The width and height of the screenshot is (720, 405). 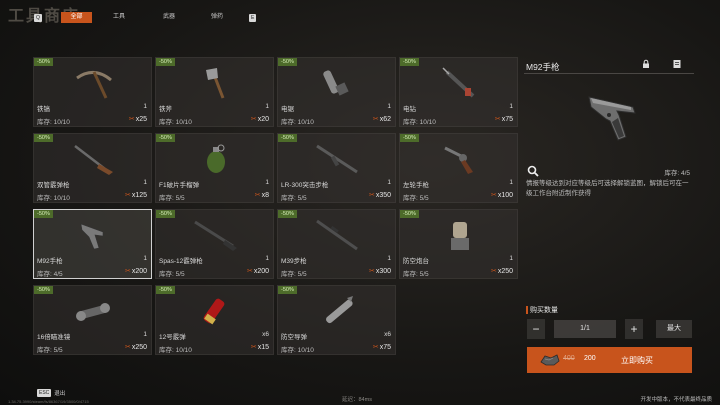 I want to click on quantity-stepper: − 1/1 + 最大, so click(x=609, y=329).